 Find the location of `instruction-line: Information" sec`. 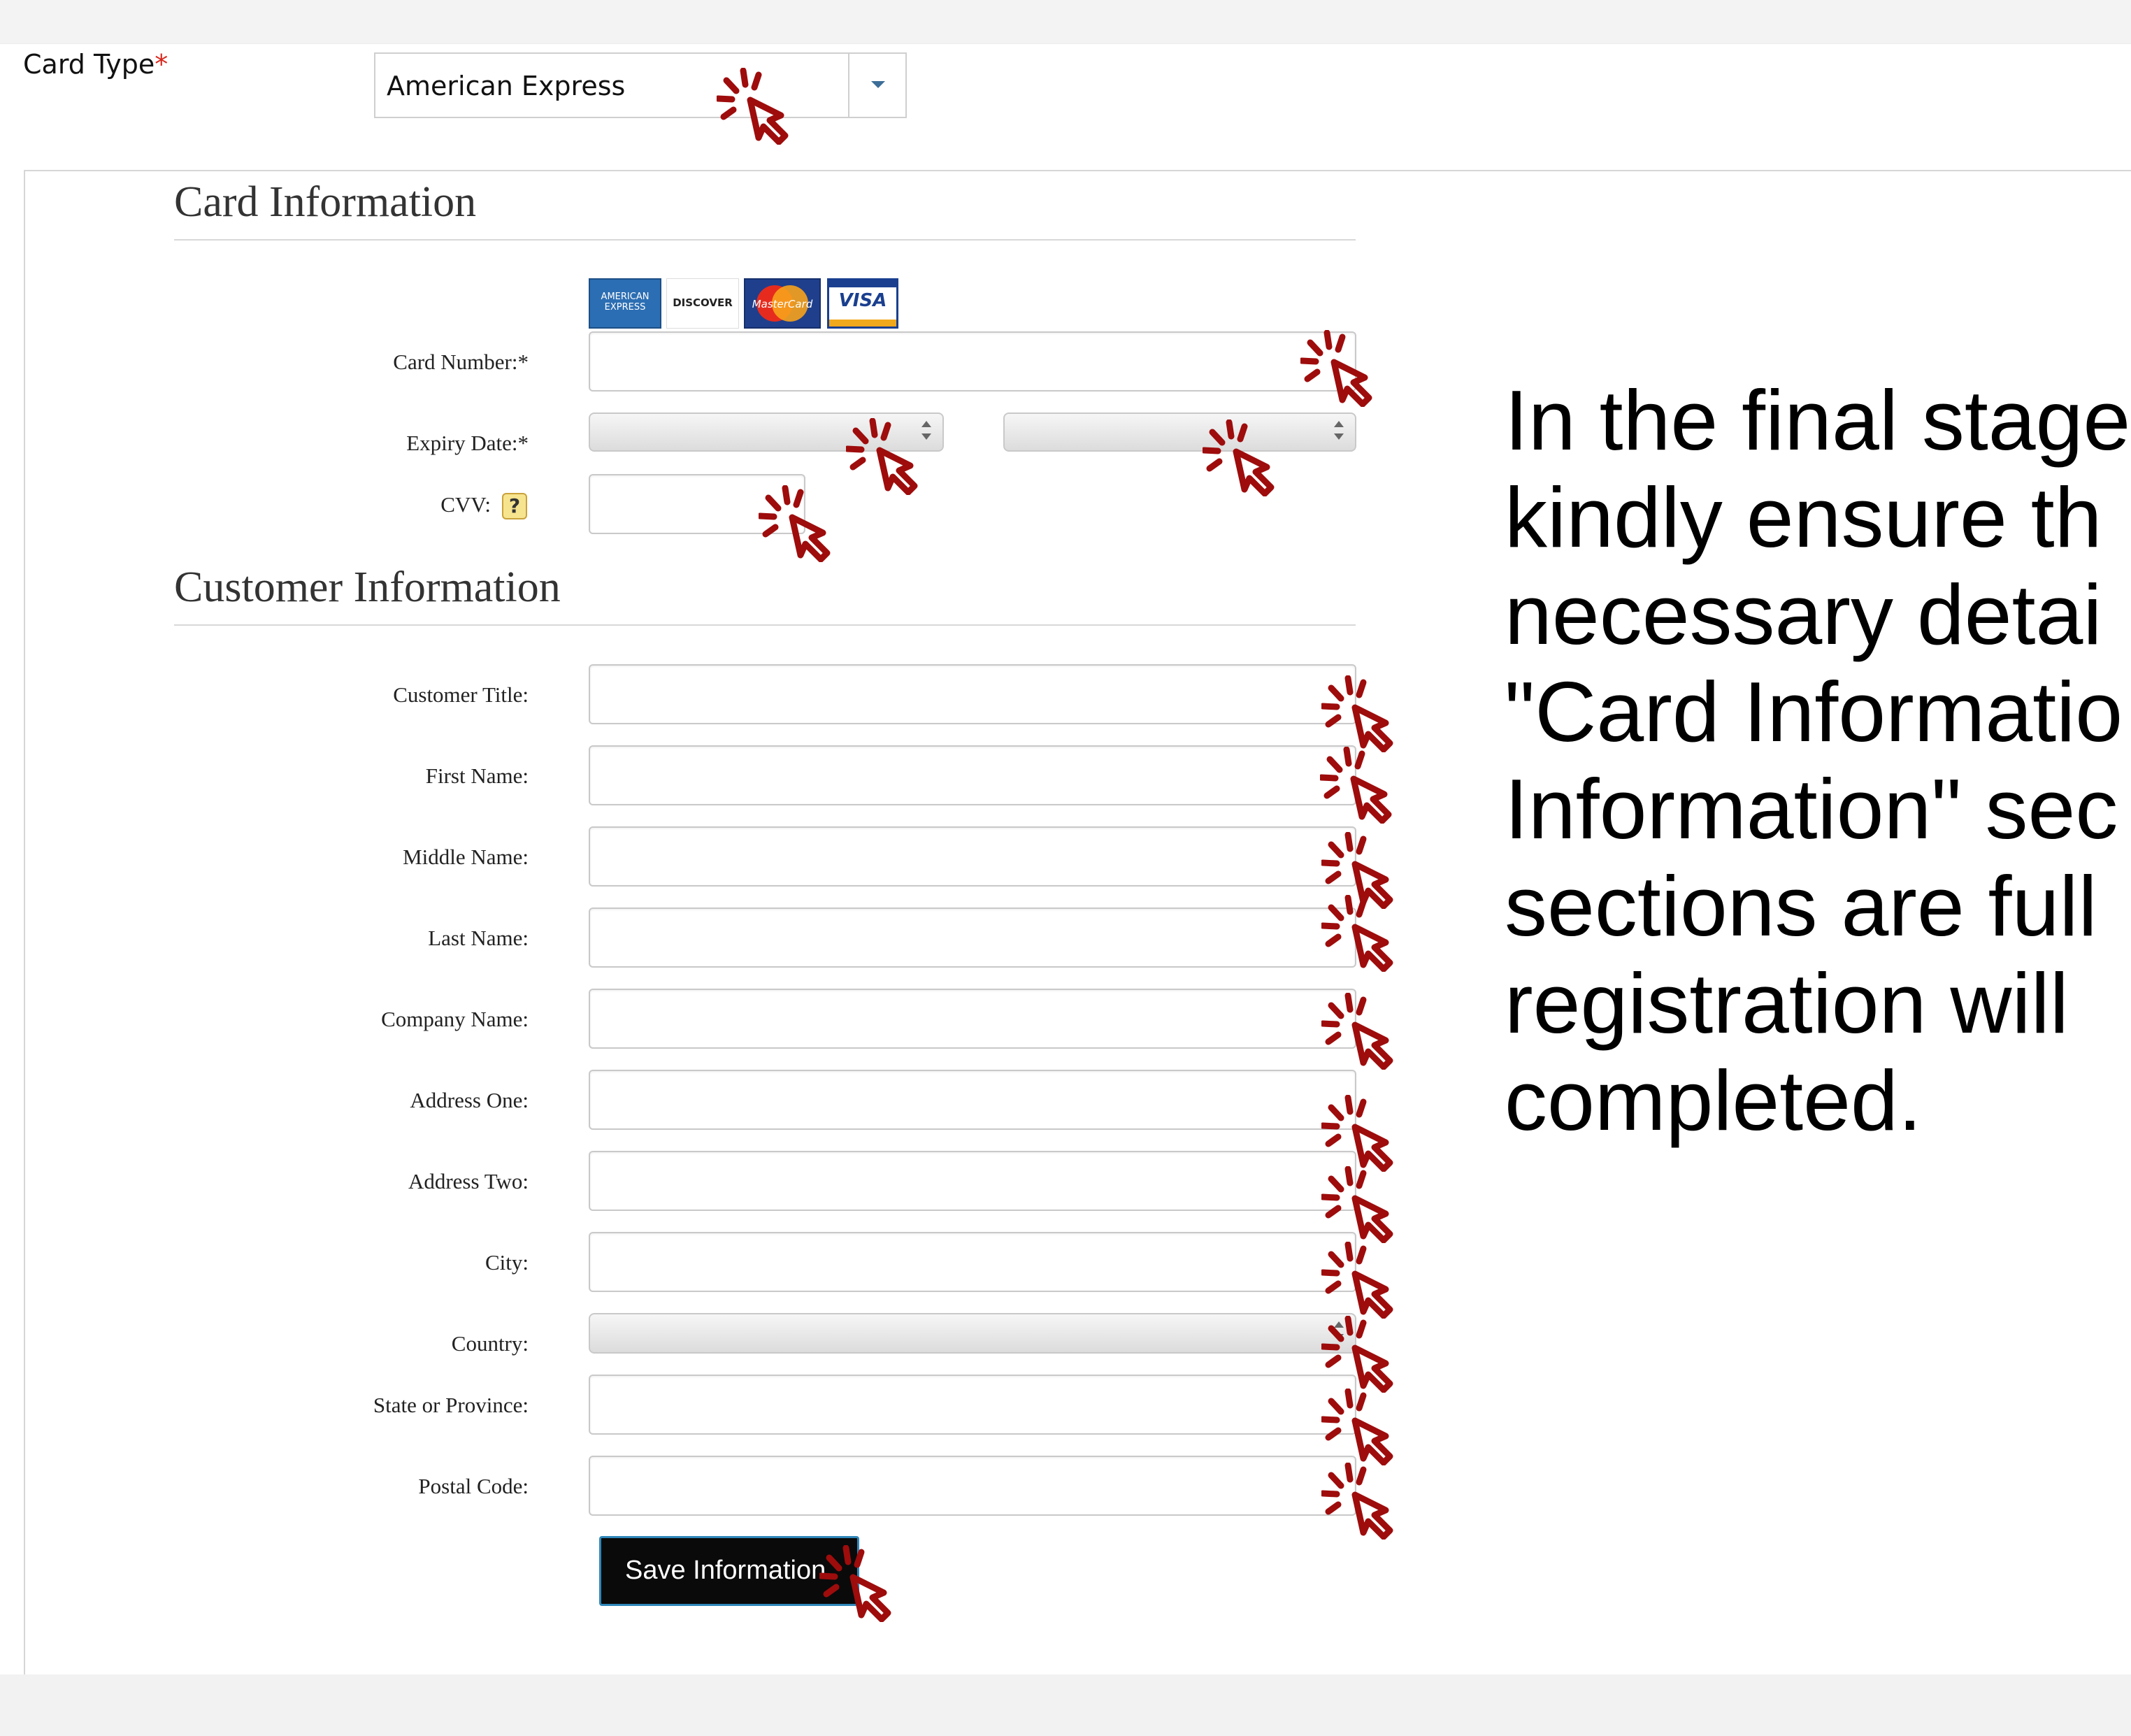

instruction-line: Information" sec is located at coordinates (1812, 808).